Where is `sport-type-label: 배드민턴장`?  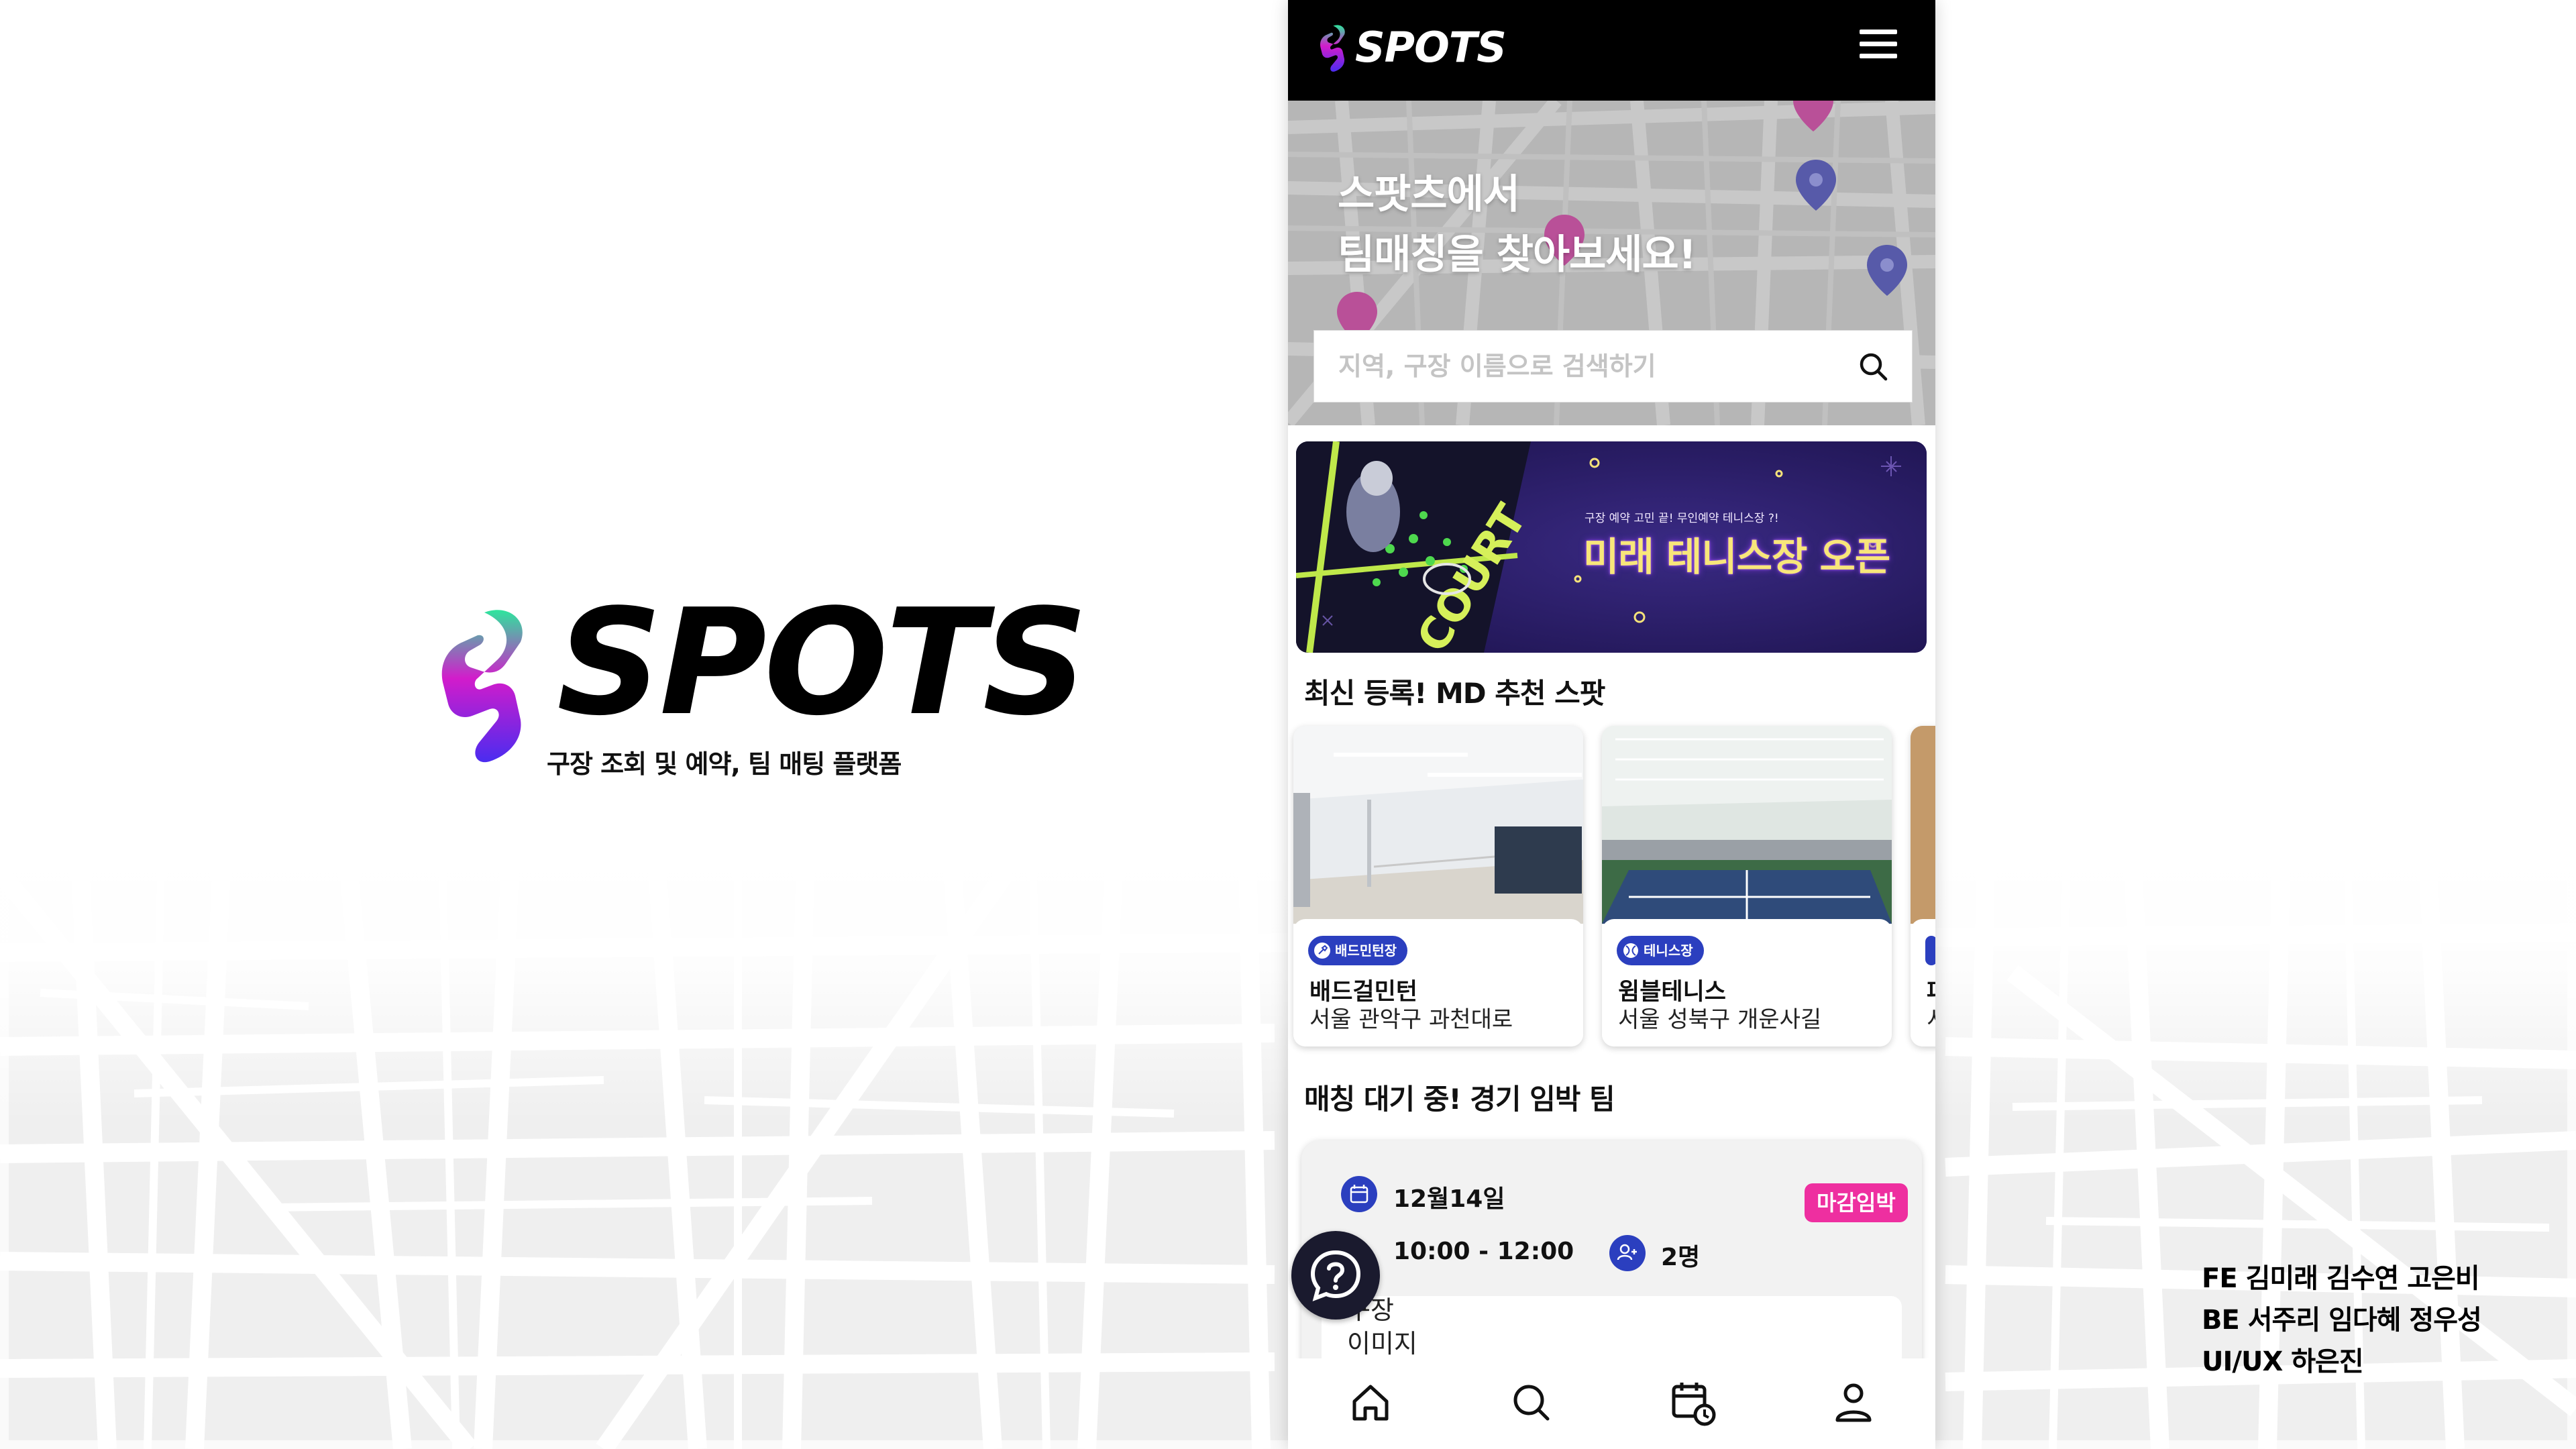
sport-type-label: 배드민턴장 is located at coordinates (1366, 951).